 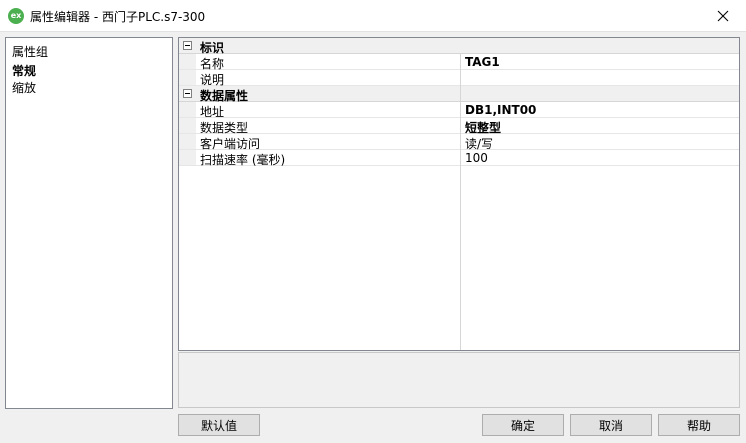 What do you see at coordinates (459, 142) in the screenshot?
I see `property-row-client-access: 客户端访问 读/写` at bounding box center [459, 142].